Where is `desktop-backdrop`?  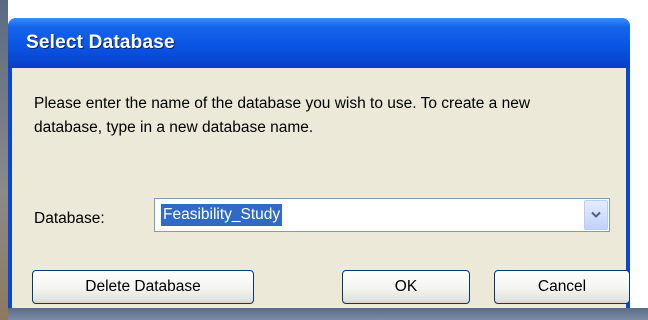
desktop-backdrop is located at coordinates (4, 160).